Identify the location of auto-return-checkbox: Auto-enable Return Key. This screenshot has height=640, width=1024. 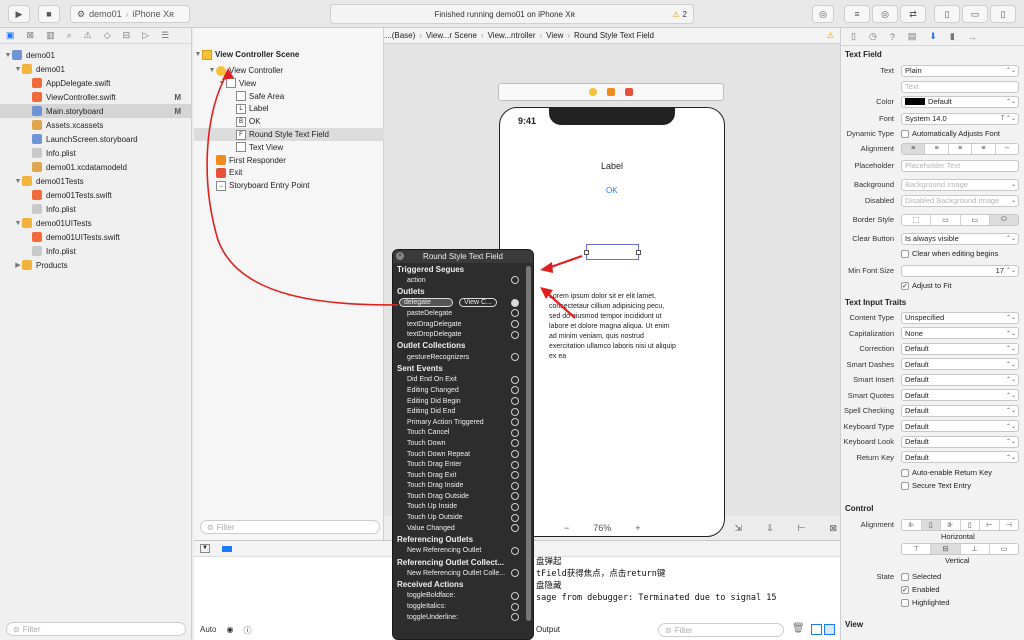
(946, 472).